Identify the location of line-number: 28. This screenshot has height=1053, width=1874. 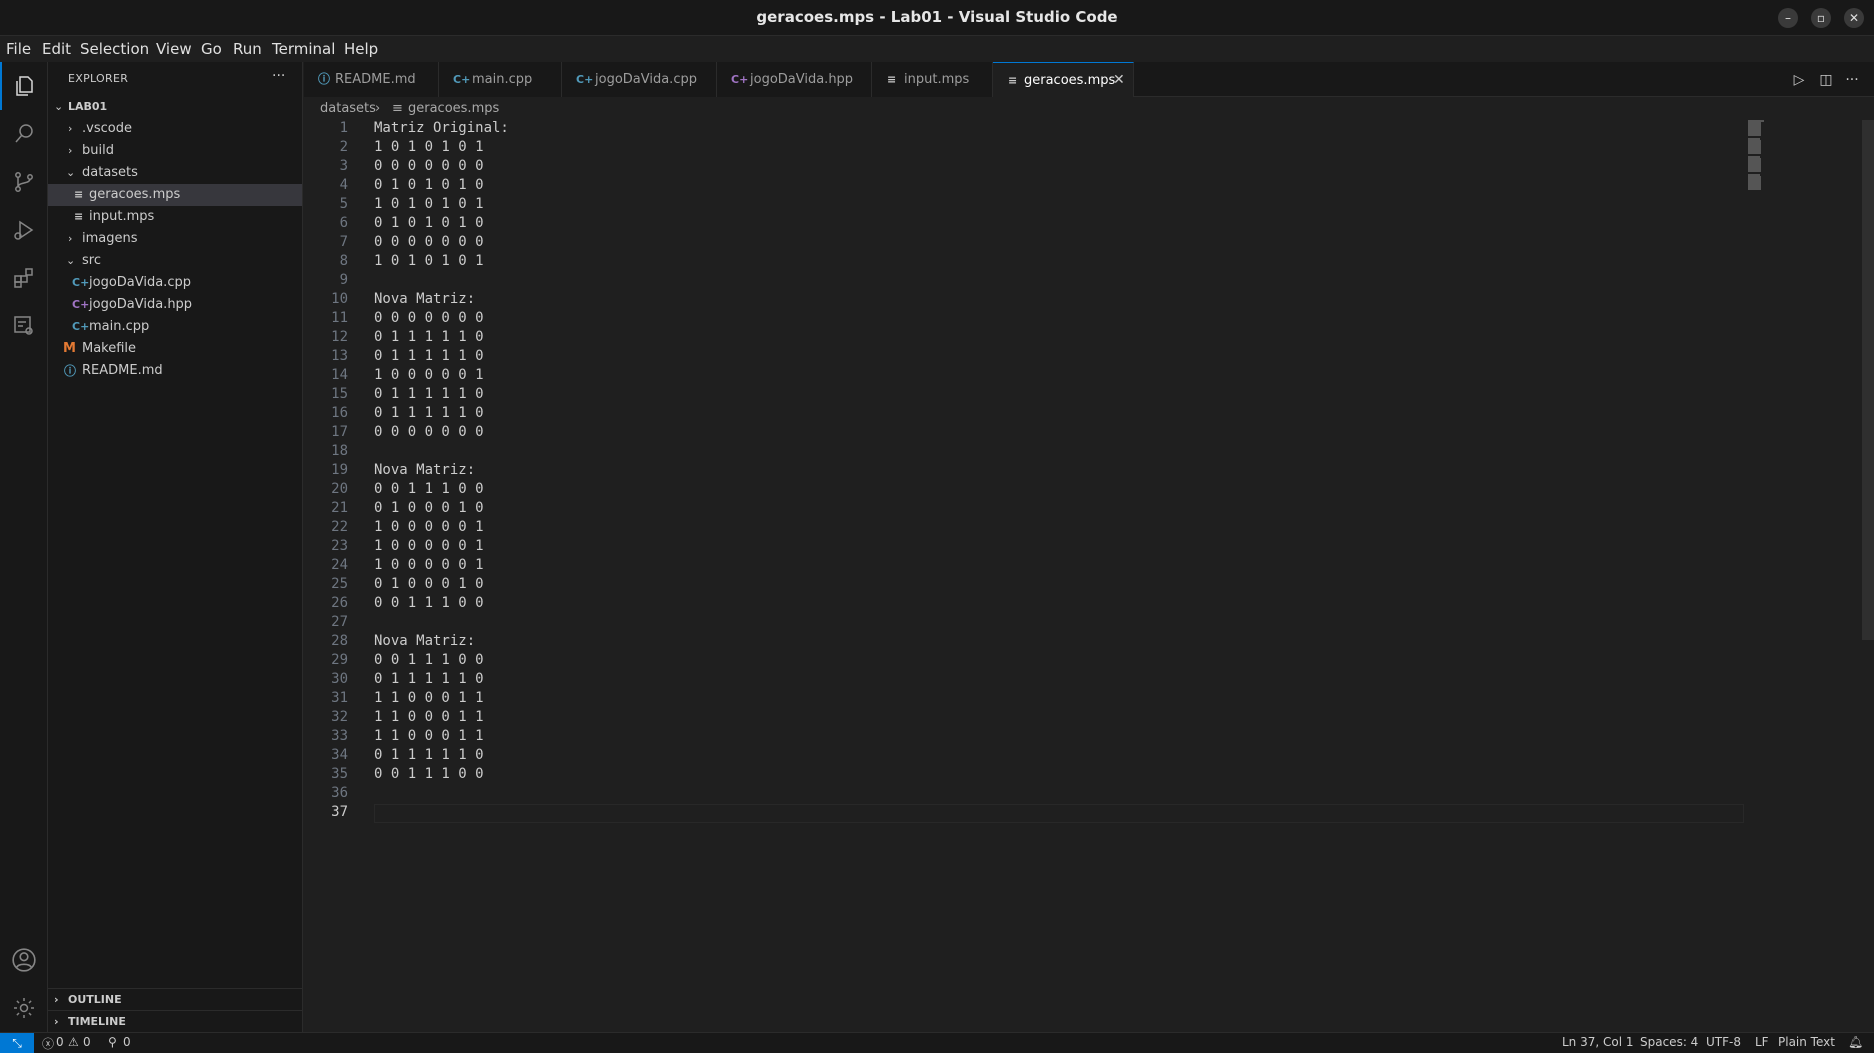
(339, 641).